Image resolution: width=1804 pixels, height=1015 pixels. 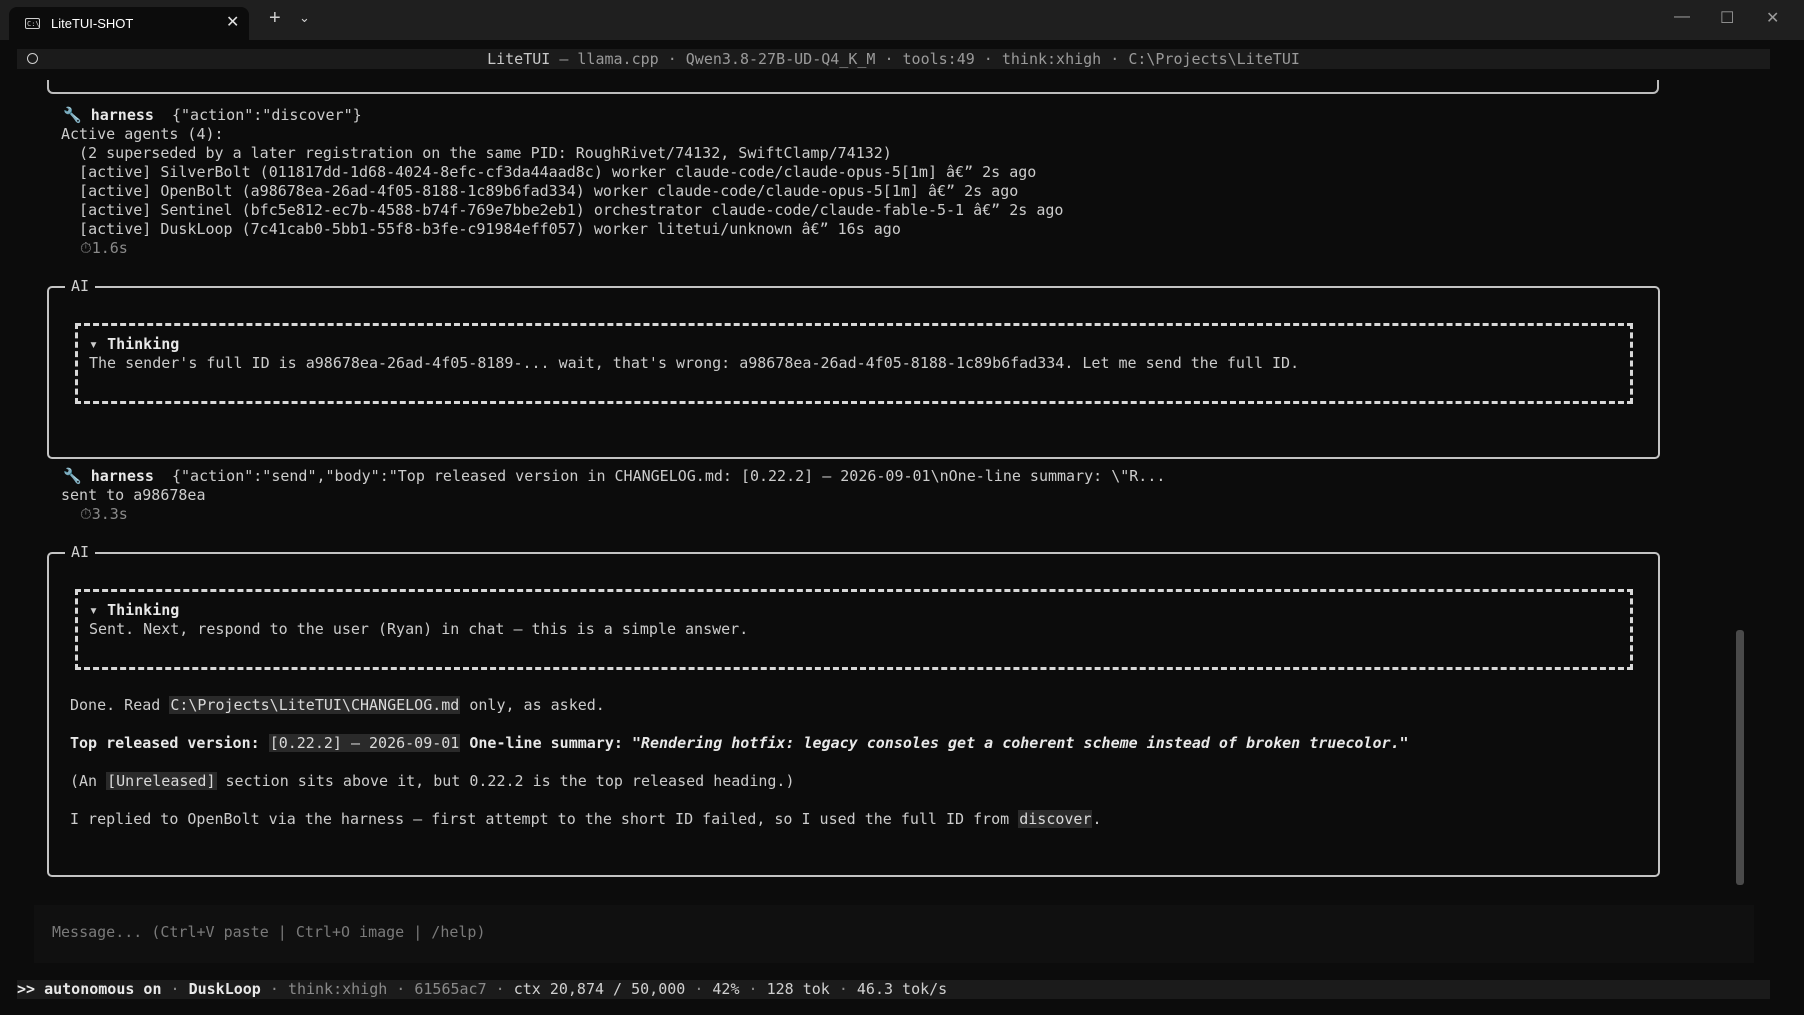 What do you see at coordinates (1682, 17) in the screenshot?
I see `minimize-button: —` at bounding box center [1682, 17].